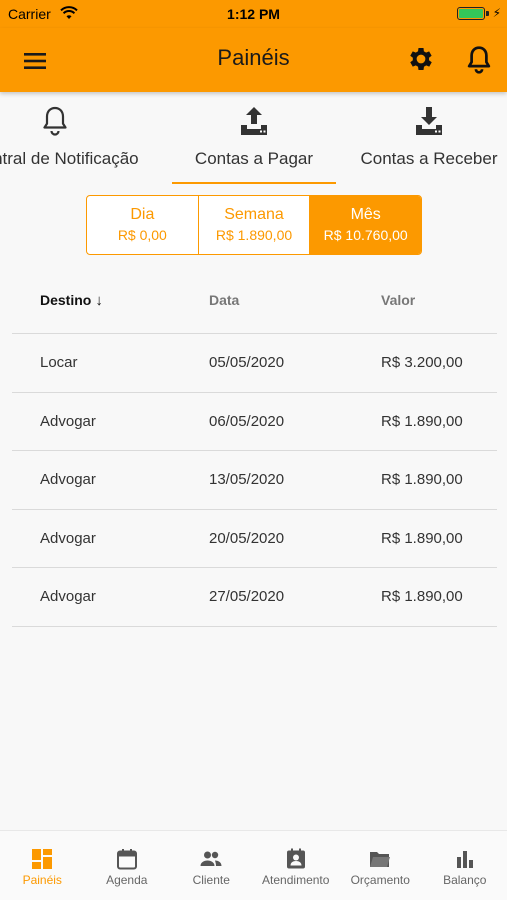 Image resolution: width=507 pixels, height=900 pixels. Describe the element at coordinates (142, 235) in the screenshot. I see `period-value: R$ 0,00` at that location.